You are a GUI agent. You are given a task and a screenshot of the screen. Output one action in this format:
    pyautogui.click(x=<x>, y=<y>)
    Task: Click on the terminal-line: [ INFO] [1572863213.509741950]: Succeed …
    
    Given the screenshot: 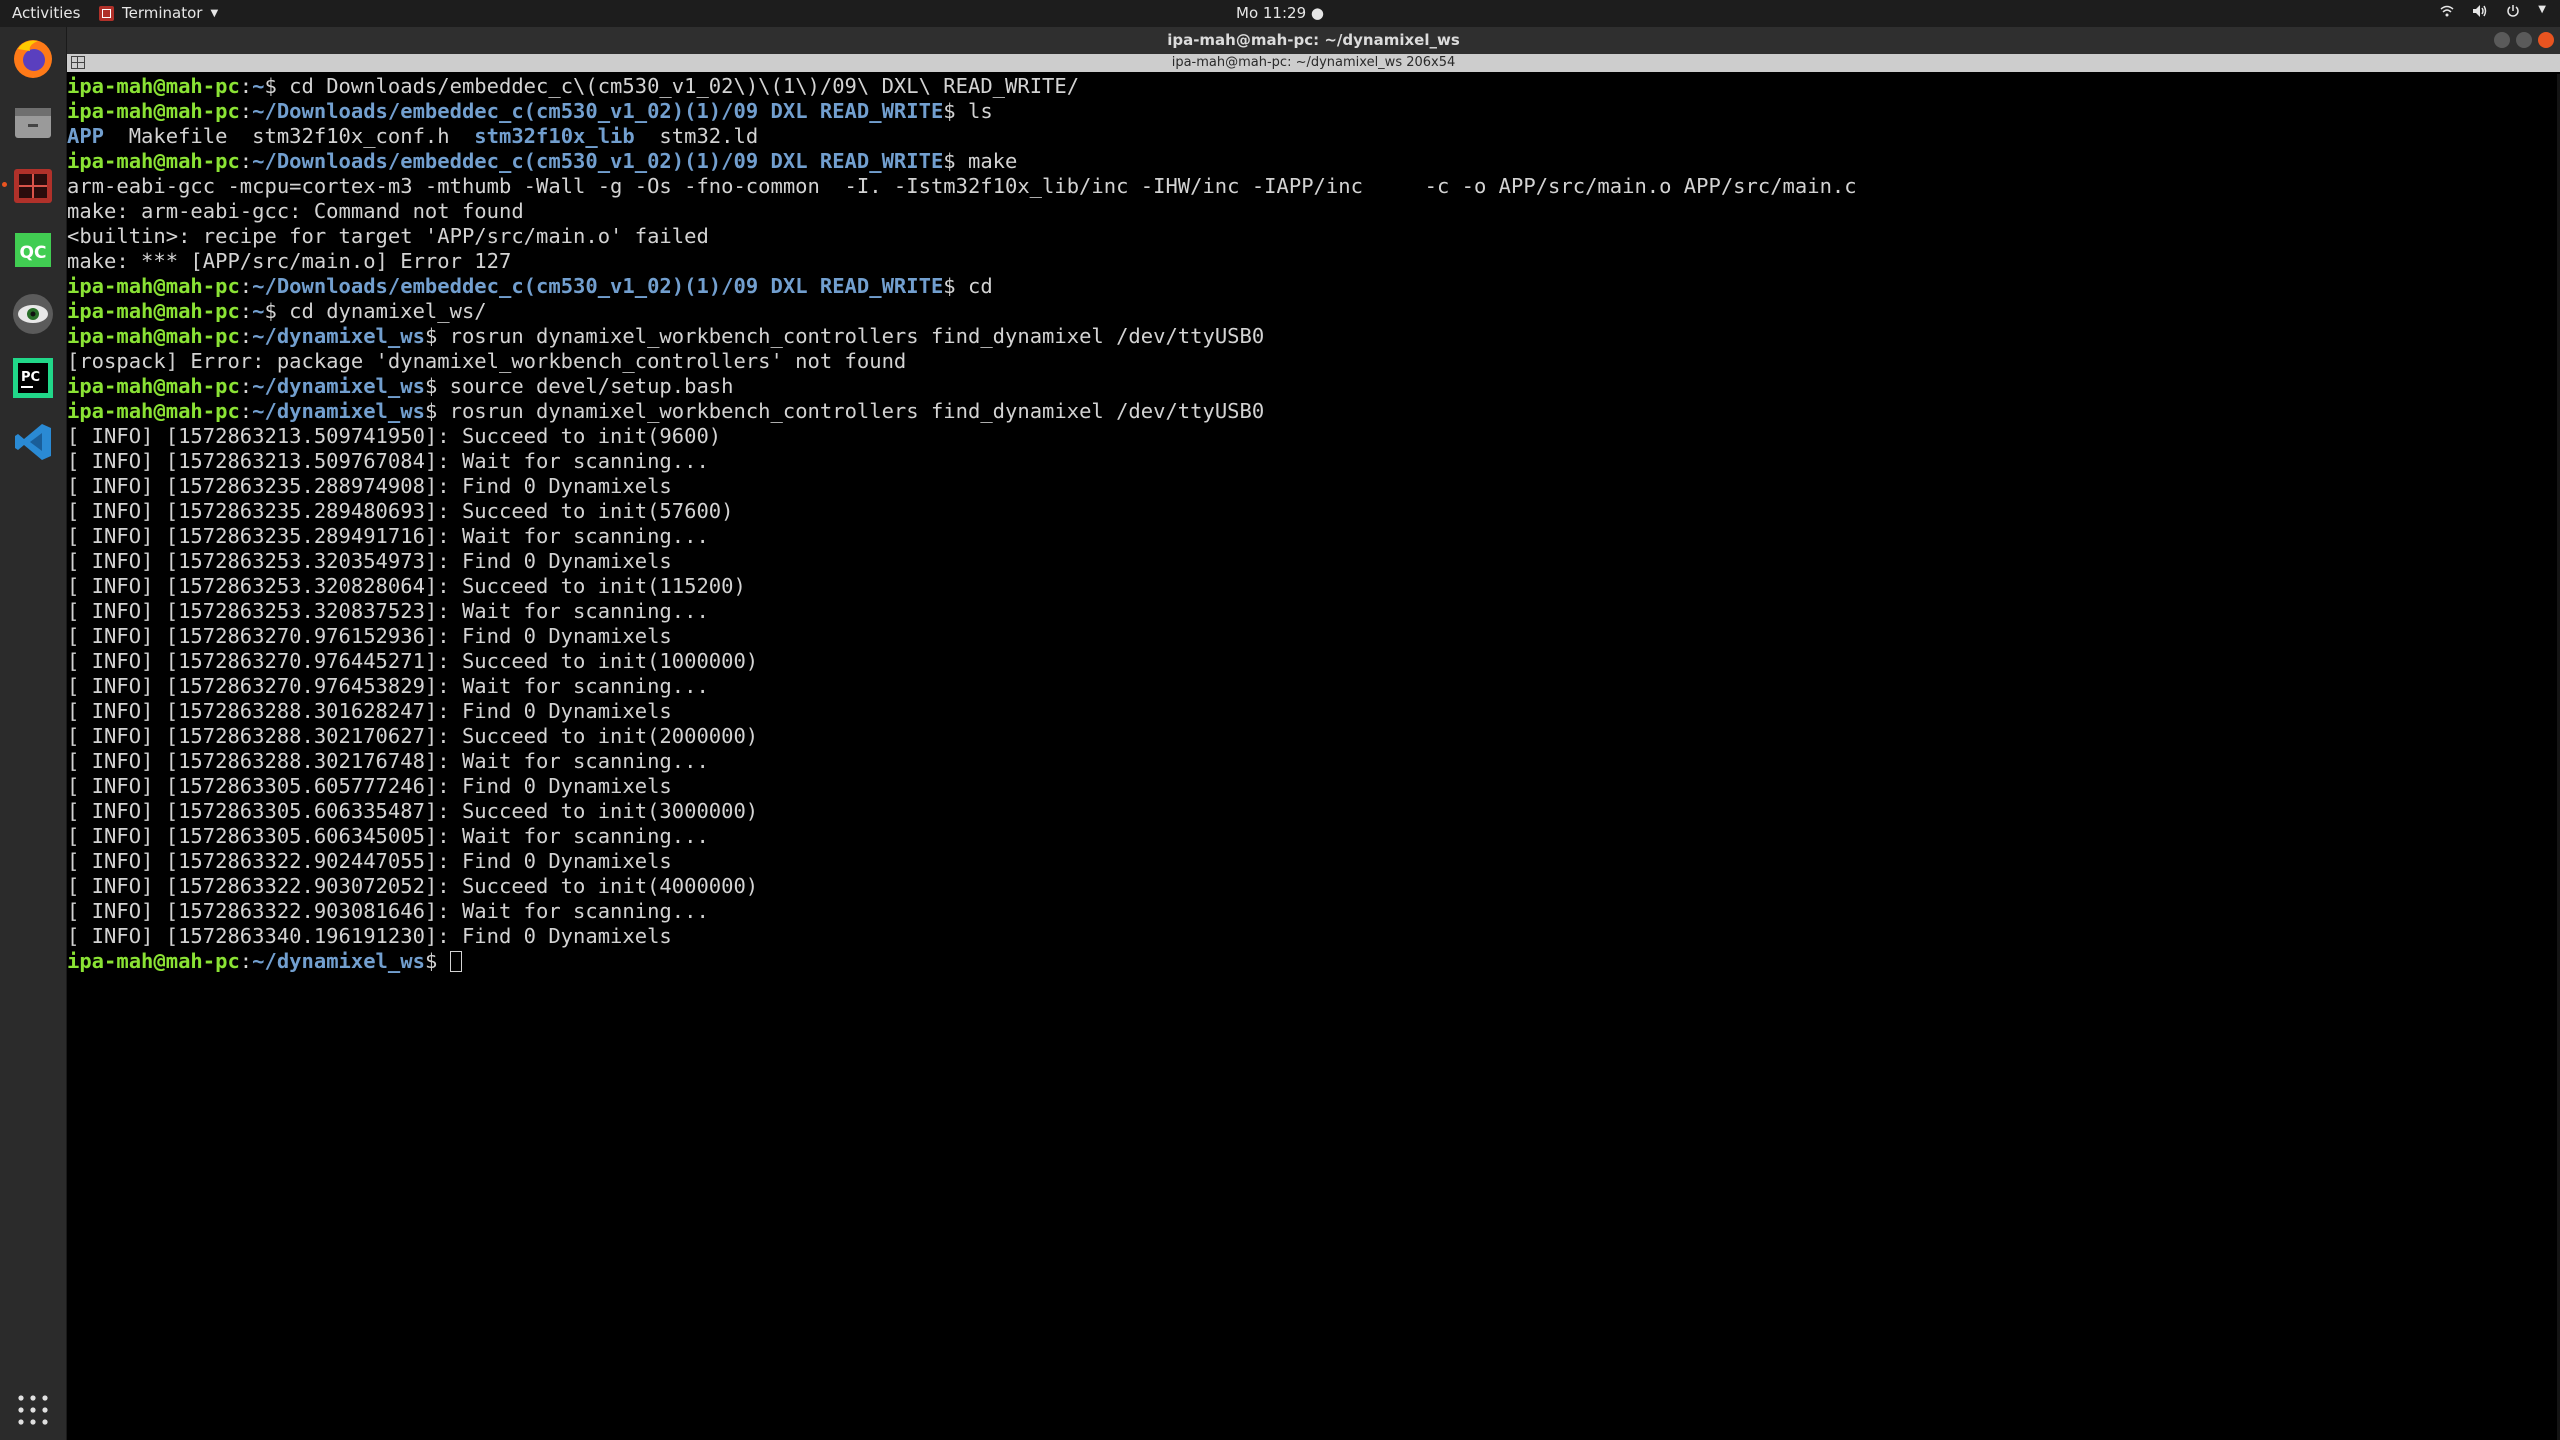 What is the action you would take?
    pyautogui.click(x=1312, y=436)
    